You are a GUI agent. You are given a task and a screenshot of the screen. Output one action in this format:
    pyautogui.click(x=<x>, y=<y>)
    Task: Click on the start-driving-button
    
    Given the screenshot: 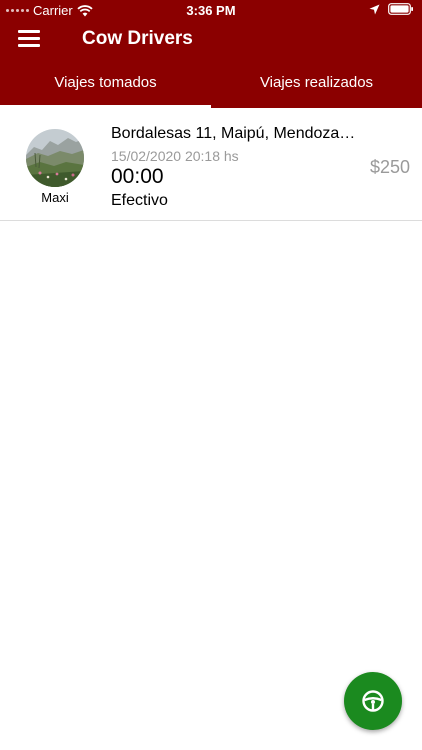 What is the action you would take?
    pyautogui.click(x=373, y=701)
    